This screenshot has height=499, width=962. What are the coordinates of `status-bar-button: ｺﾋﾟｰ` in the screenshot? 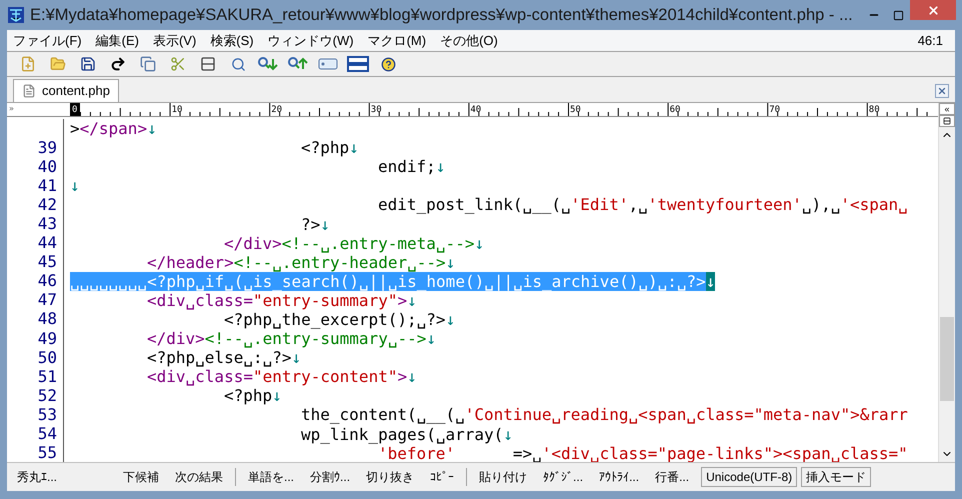 It's located at (442, 477).